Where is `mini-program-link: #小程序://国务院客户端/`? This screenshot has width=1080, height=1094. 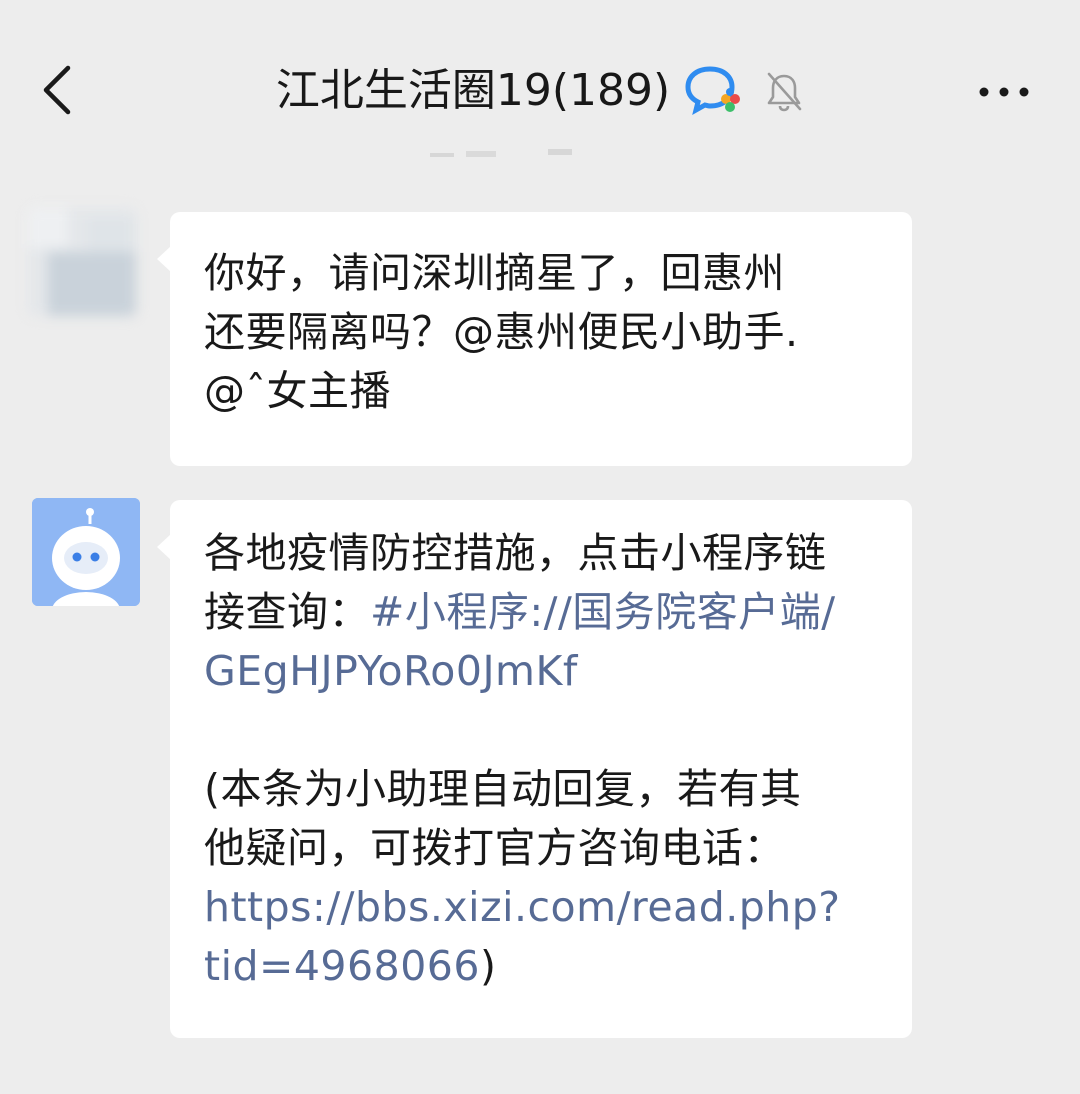 mini-program-link: #小程序://国务院客户端/ is located at coordinates (603, 612).